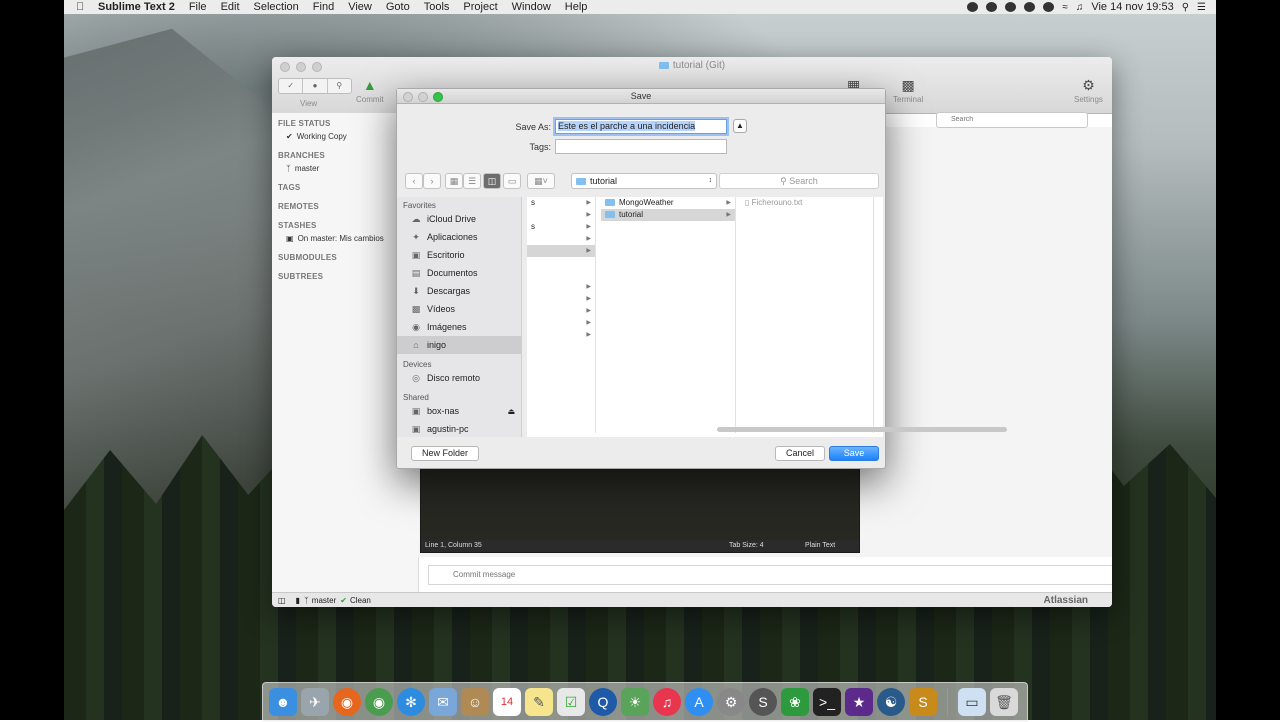 The width and height of the screenshot is (1280, 722). Describe the element at coordinates (459, 309) in the screenshot. I see `sidebar-item-videos: ▩ Vídeos` at that location.